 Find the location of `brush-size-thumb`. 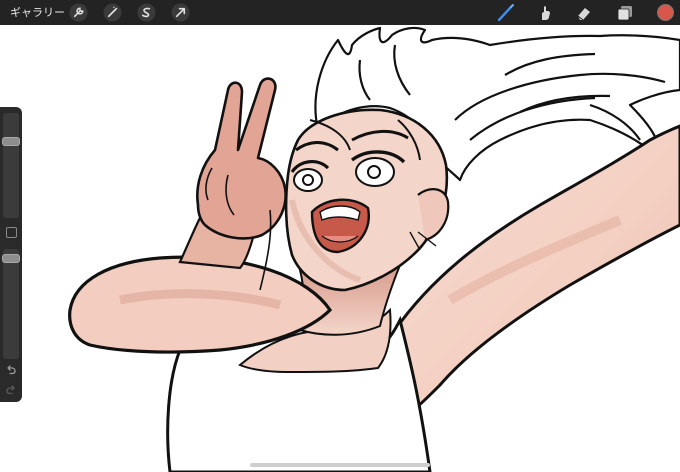

brush-size-thumb is located at coordinates (11, 141).